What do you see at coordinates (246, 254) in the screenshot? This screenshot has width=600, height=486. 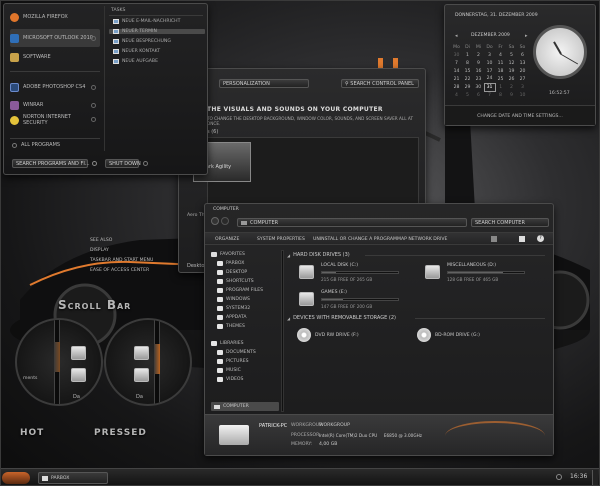 I see `favorites-header: Favorites` at bounding box center [246, 254].